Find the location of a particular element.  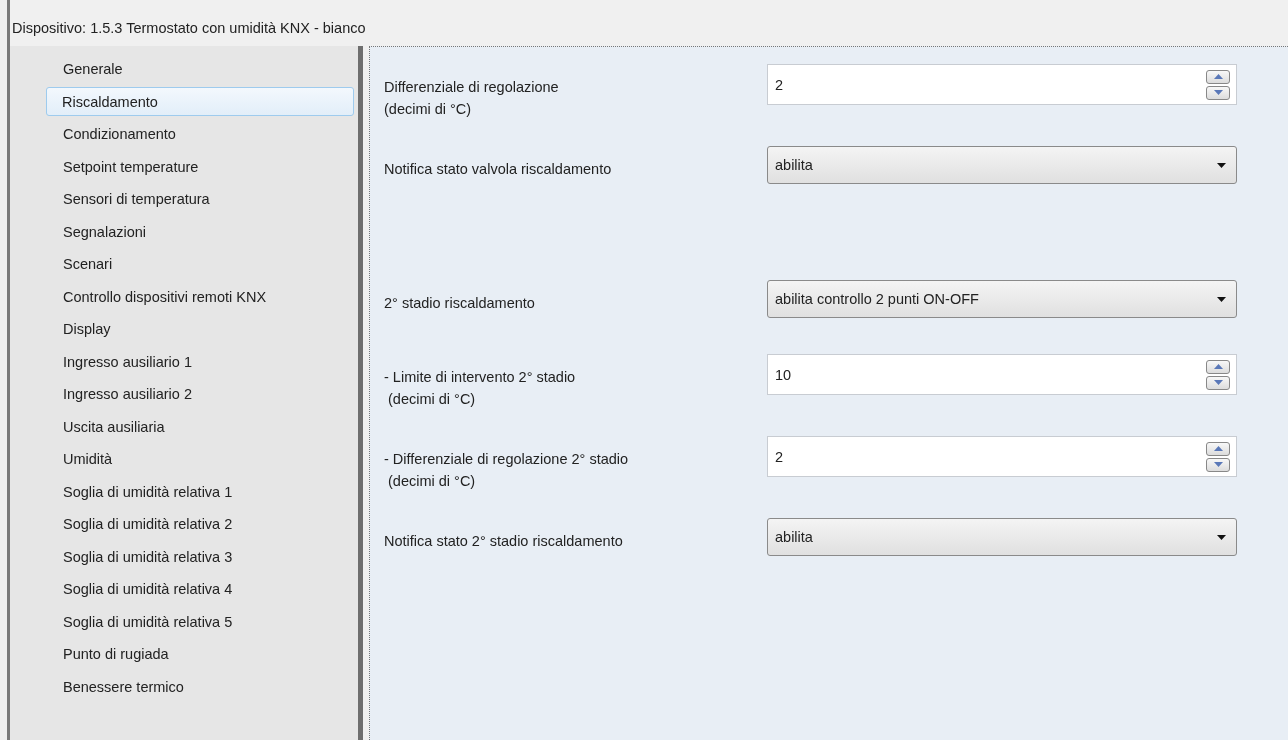

window-title: Dispositivo: 1.5.3 Termostato con umidità KNX - bianco is located at coordinates (189, 28).